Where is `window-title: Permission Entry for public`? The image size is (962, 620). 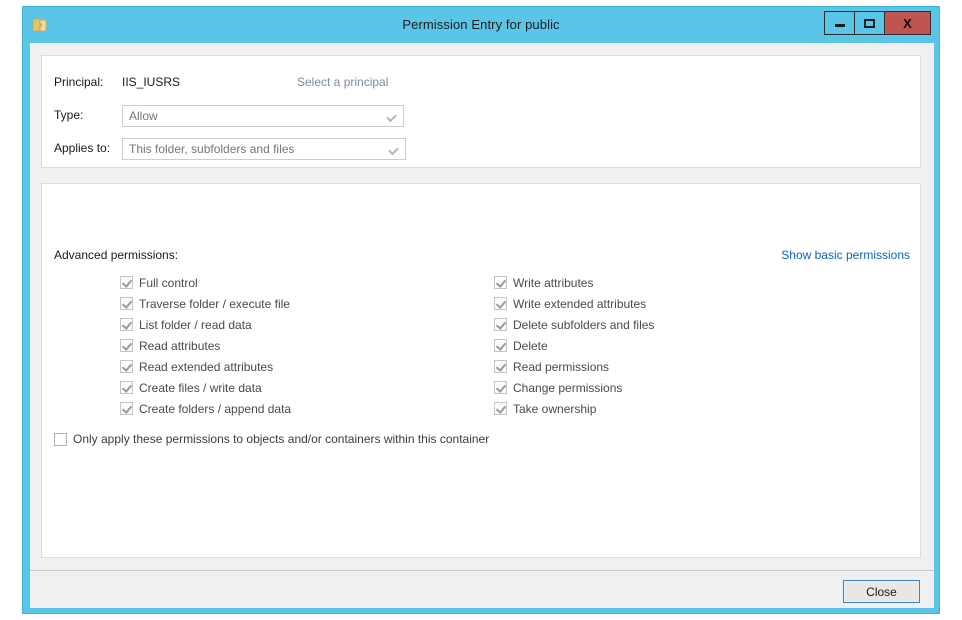 window-title: Permission Entry for public is located at coordinates (481, 24).